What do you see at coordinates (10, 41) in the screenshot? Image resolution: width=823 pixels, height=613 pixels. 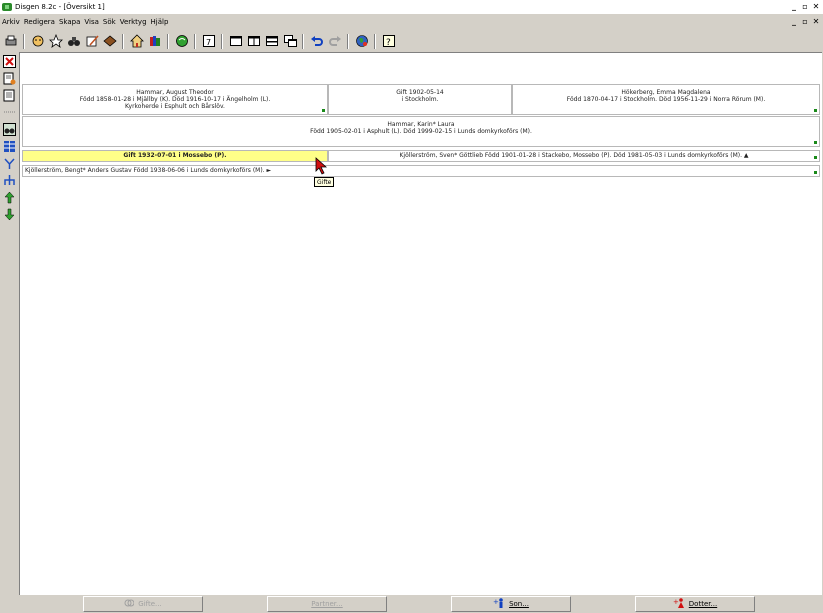 I see `print-icon` at bounding box center [10, 41].